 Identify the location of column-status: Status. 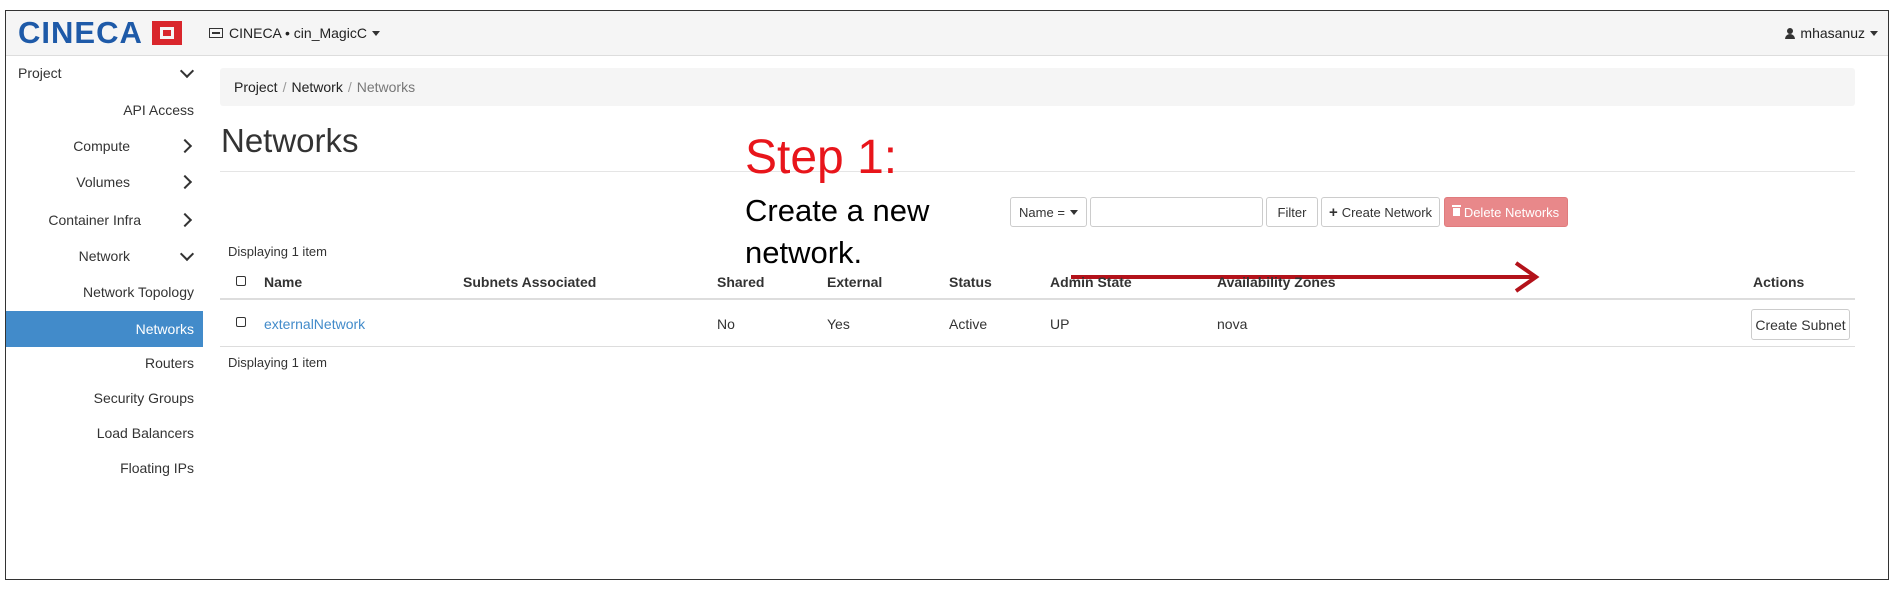
(970, 282).